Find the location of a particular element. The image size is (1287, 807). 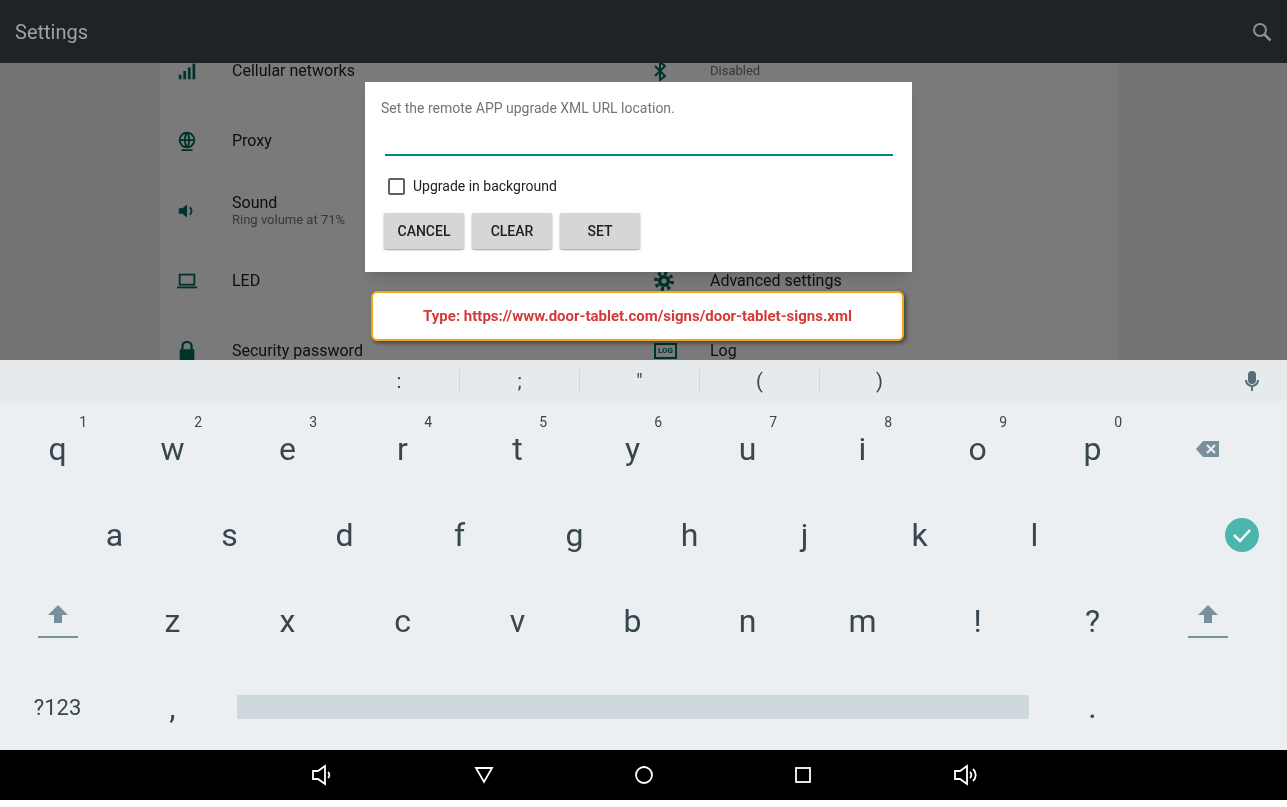

key: q is located at coordinates (57, 449).